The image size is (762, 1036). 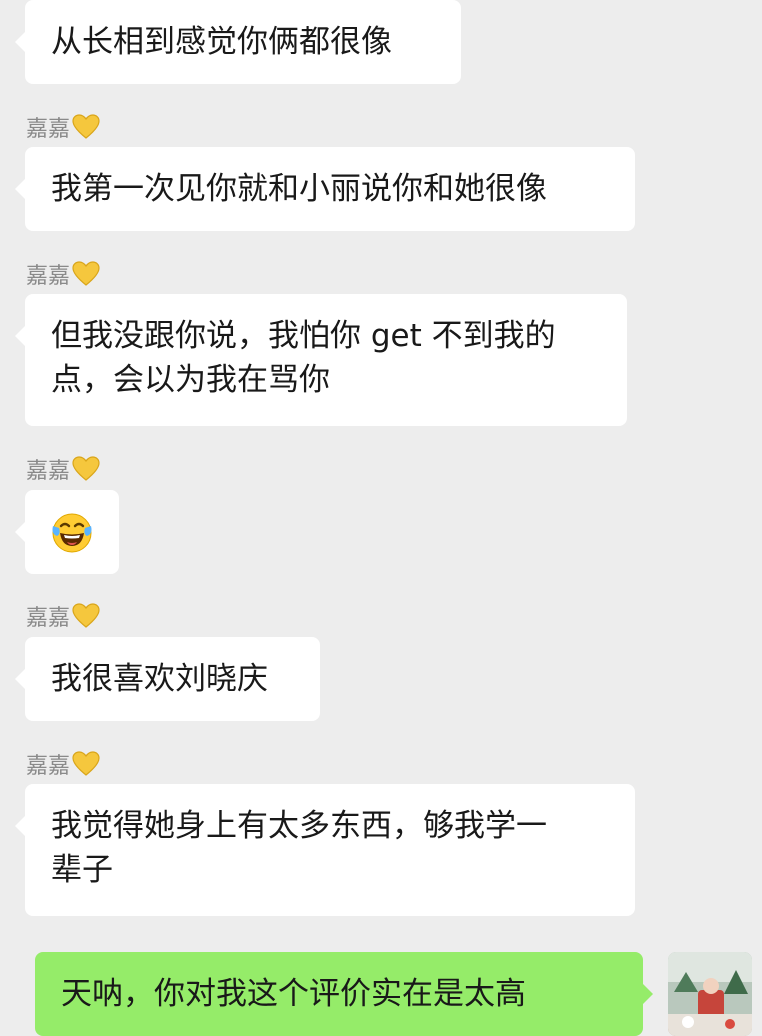 I want to click on message-text: 但我没跟你说，我怕你 get 不到我的 点，会以为我在骂你, so click(x=303, y=358).